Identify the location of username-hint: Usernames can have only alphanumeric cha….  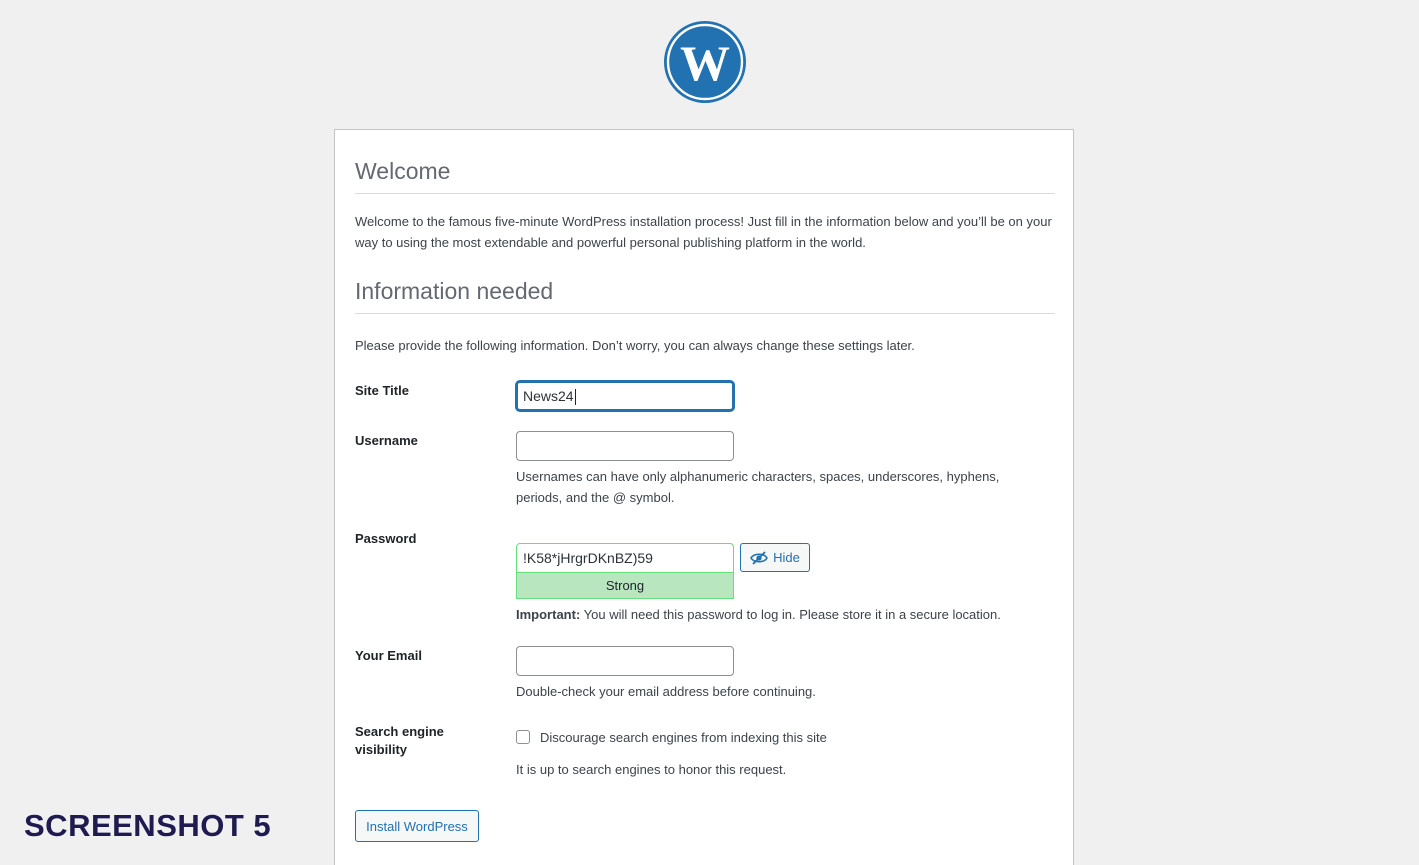
(758, 487).